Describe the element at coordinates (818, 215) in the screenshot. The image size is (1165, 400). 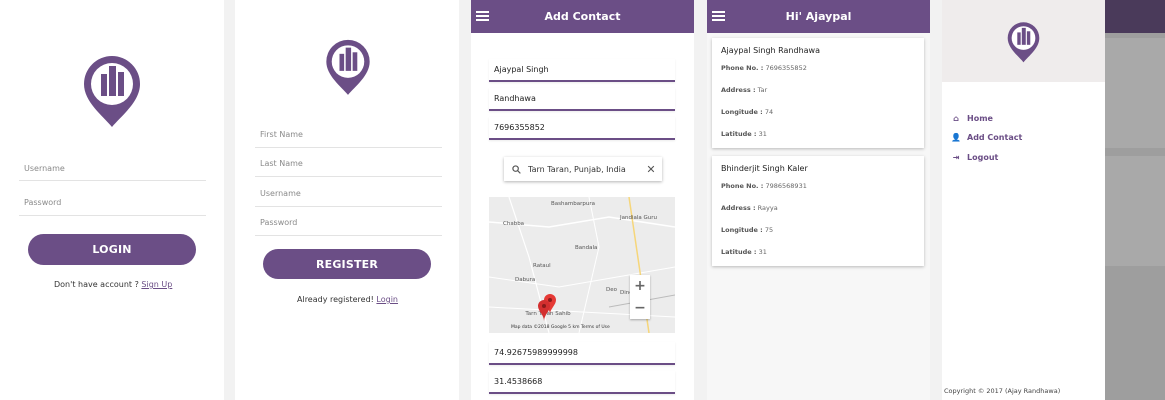
I see `contact-address-row: Address : Rayya` at that location.